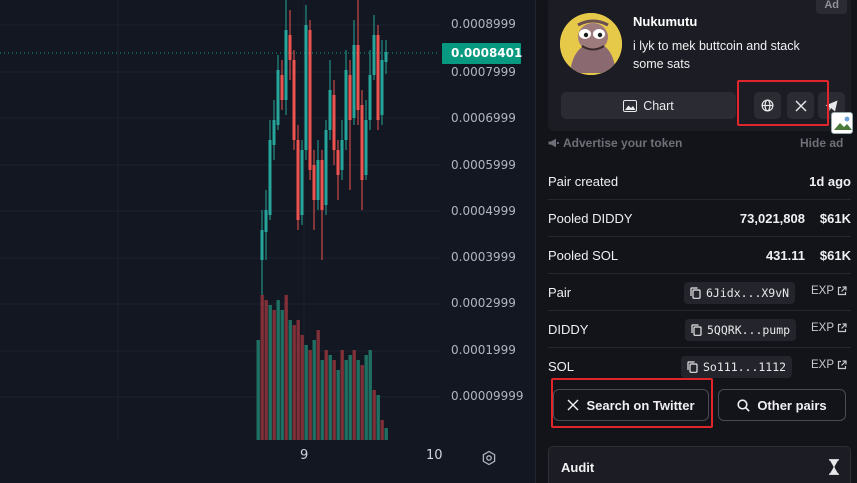  I want to click on pair-label: Pair, so click(560, 292).